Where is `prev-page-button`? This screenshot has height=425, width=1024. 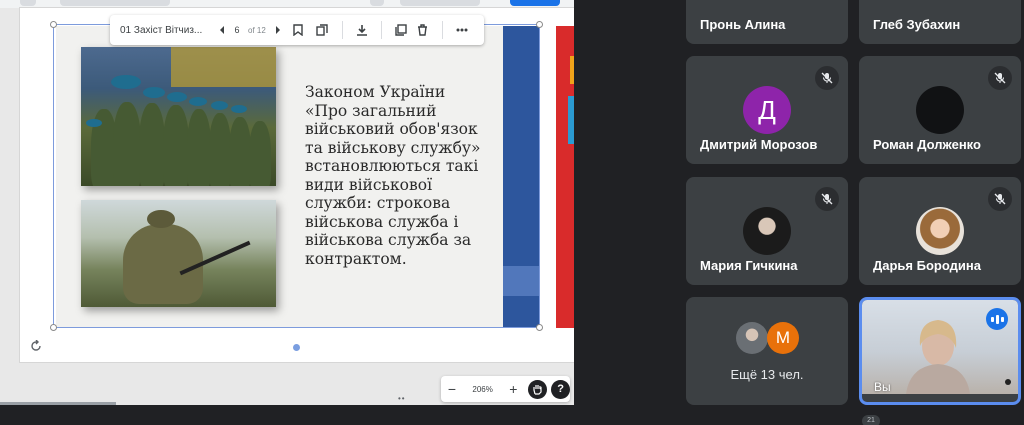 prev-page-button is located at coordinates (222, 30).